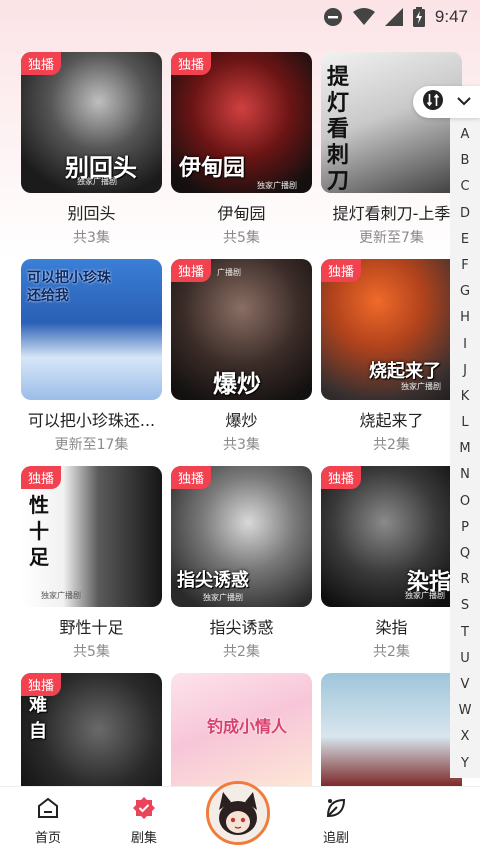 The width and height of the screenshot is (480, 853). Describe the element at coordinates (389, 563) in the screenshot. I see `series-card: 染指 独家广播剧 独播 染指 共2集` at that location.